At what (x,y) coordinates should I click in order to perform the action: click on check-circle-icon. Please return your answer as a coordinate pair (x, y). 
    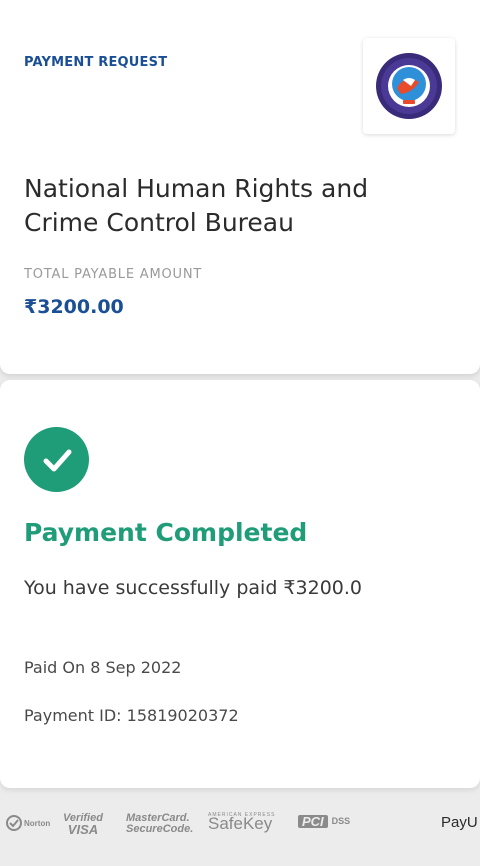
    Looking at the image, I should click on (56, 459).